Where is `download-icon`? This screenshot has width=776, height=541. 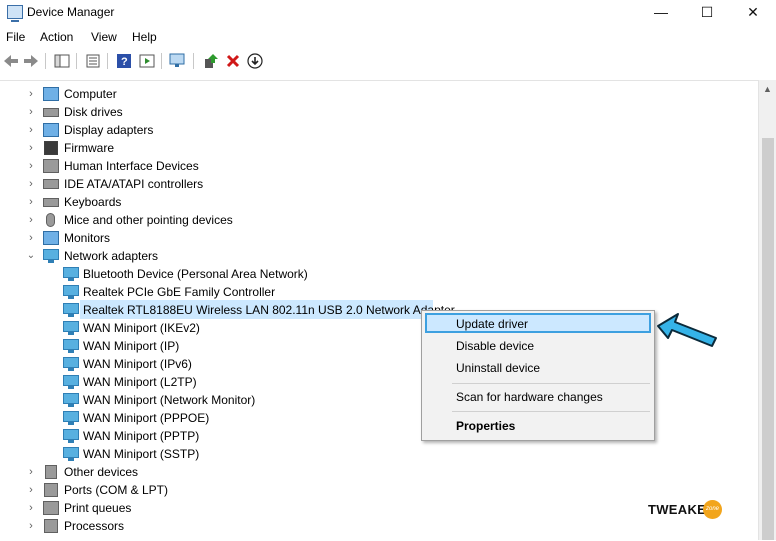
download-icon is located at coordinates (255, 61).